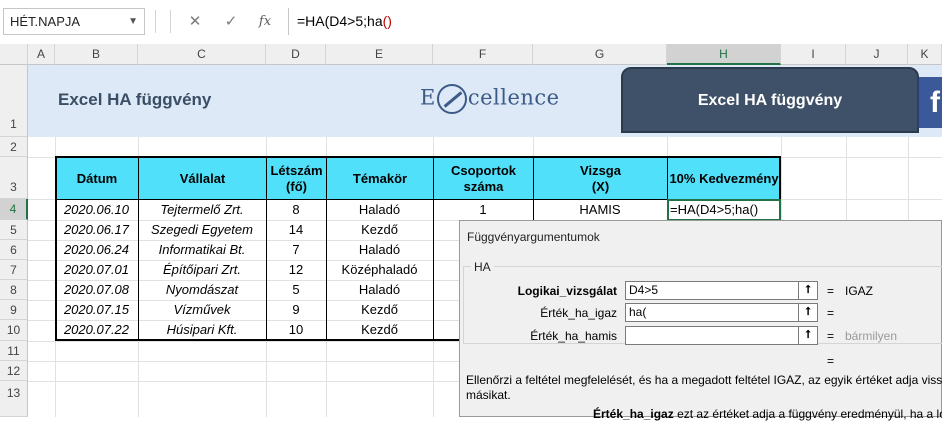 Image resolution: width=942 pixels, height=421 pixels. What do you see at coordinates (96, 230) in the screenshot?
I see `cell-date: 2020.06.17` at bounding box center [96, 230].